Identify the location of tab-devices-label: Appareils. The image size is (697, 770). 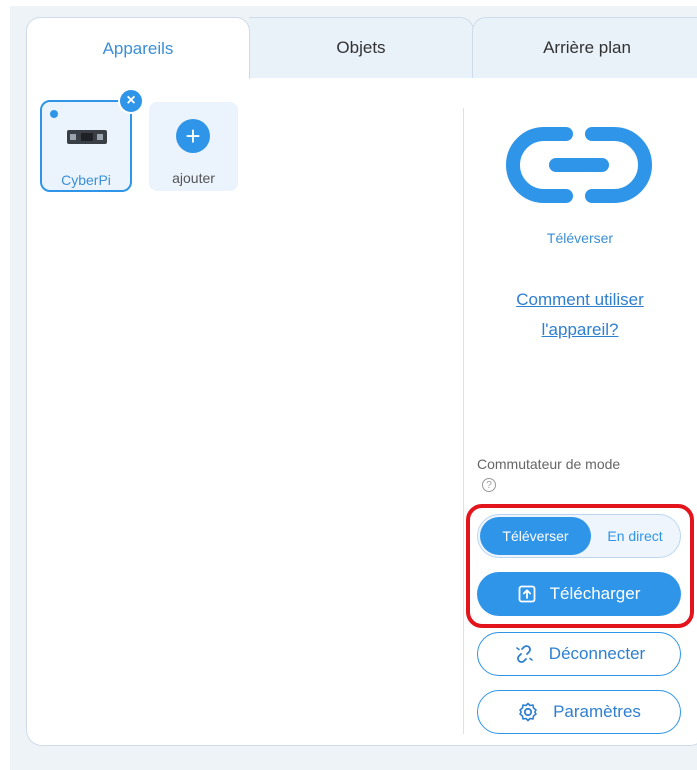
(138, 48).